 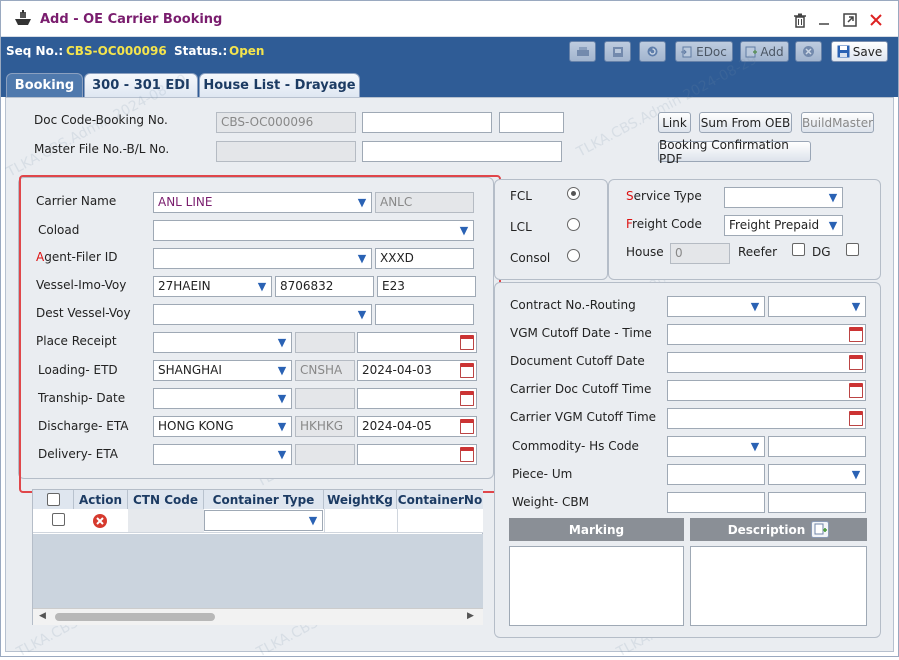 I want to click on row-checkbox, so click(x=58, y=519).